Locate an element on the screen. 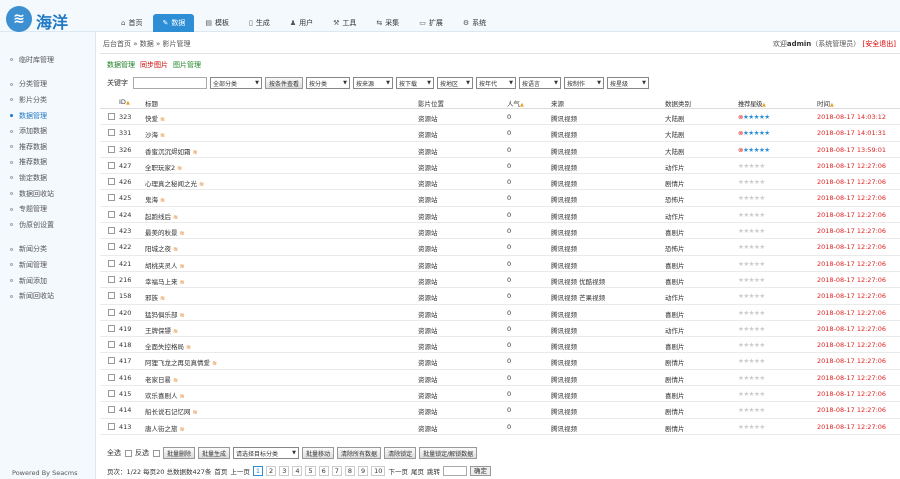 This screenshot has width=900, height=479. col-id: ID▲ is located at coordinates (124, 102).